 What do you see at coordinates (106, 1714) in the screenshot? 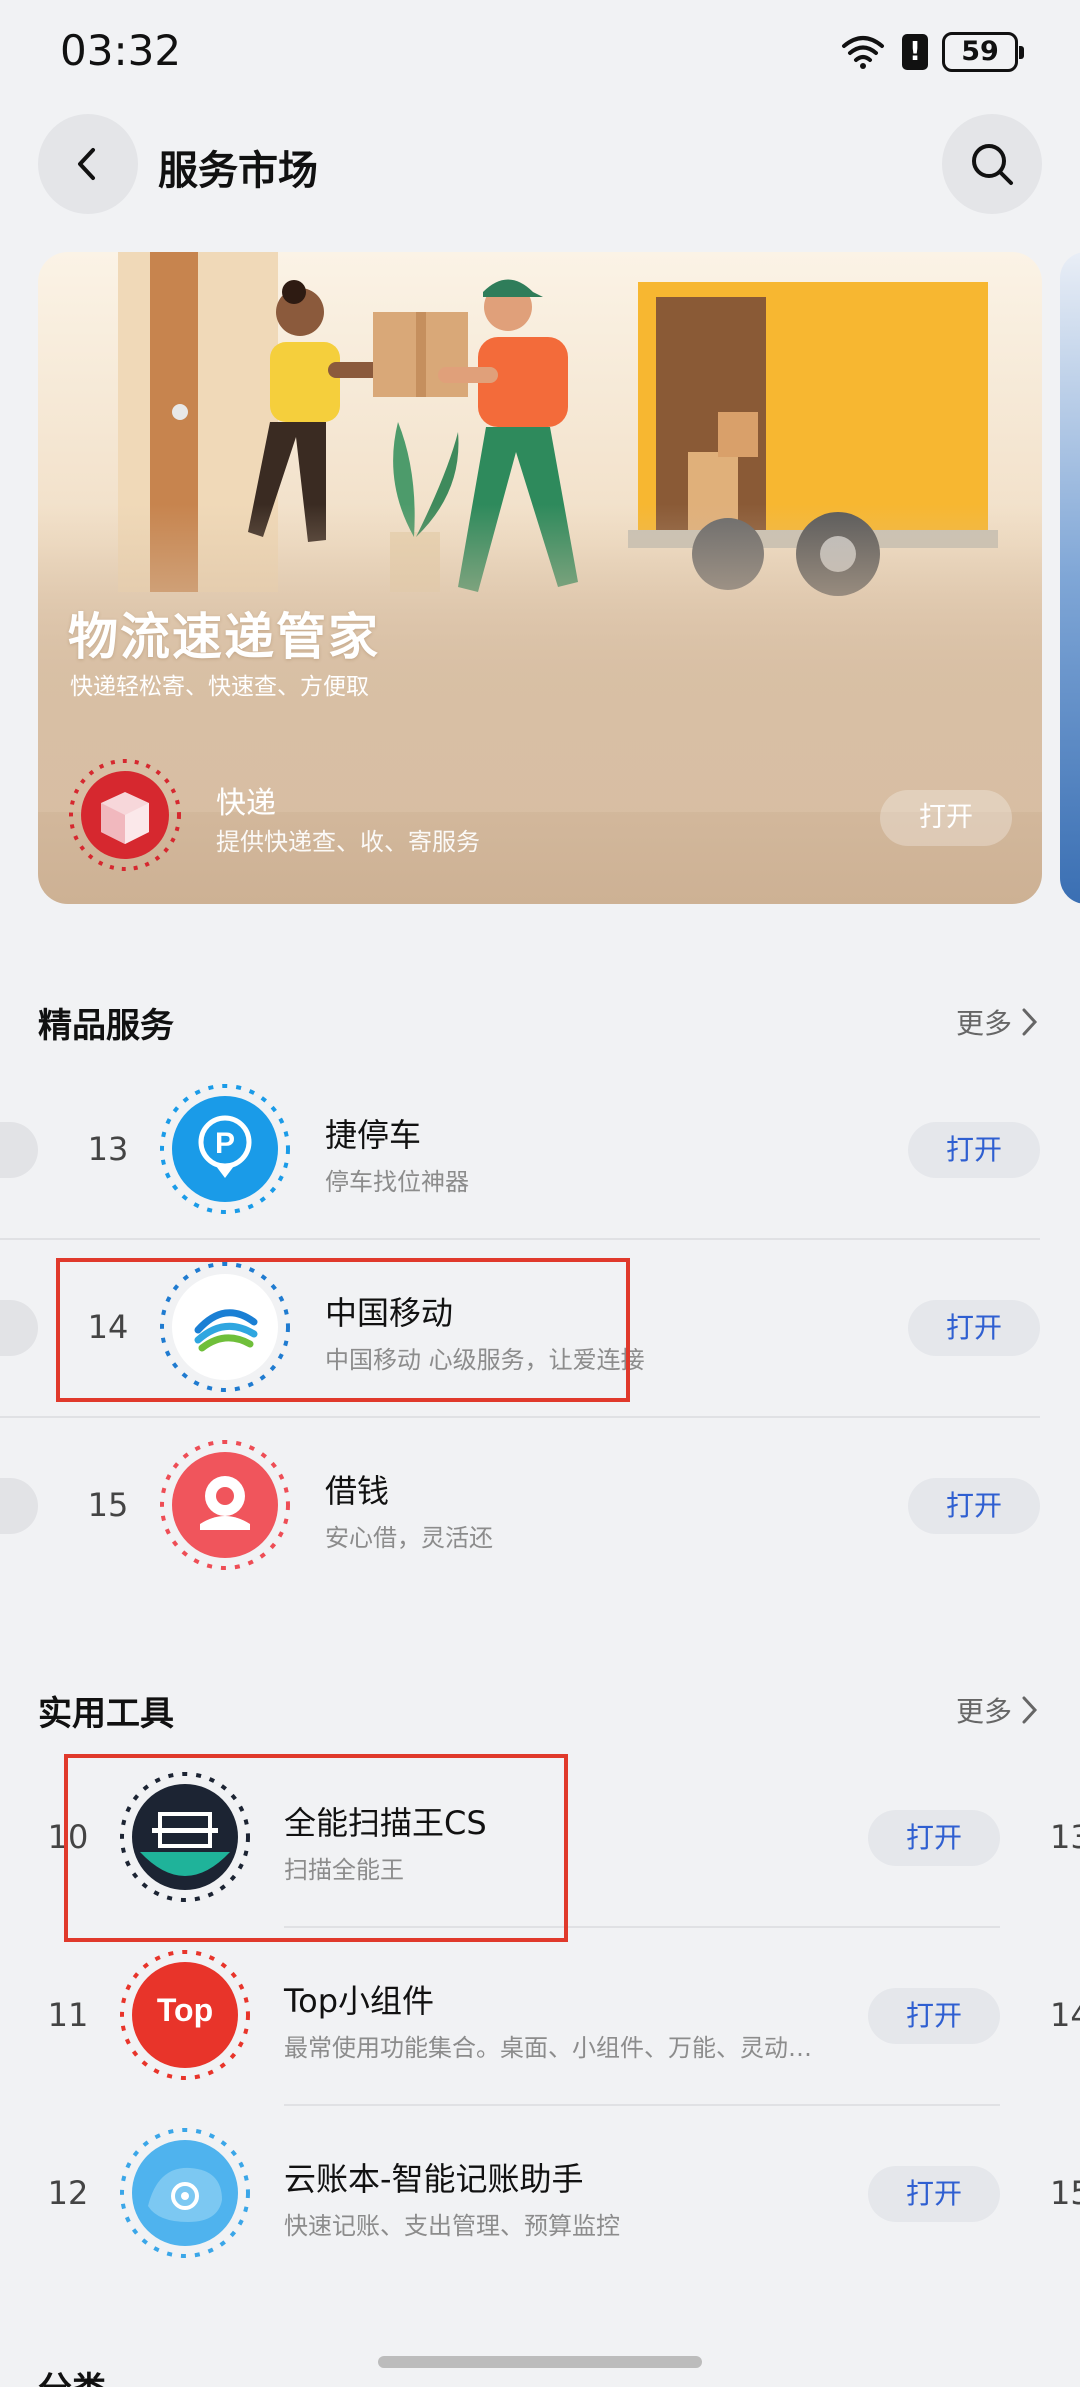
I see `tools-section-title: 实用工具` at bounding box center [106, 1714].